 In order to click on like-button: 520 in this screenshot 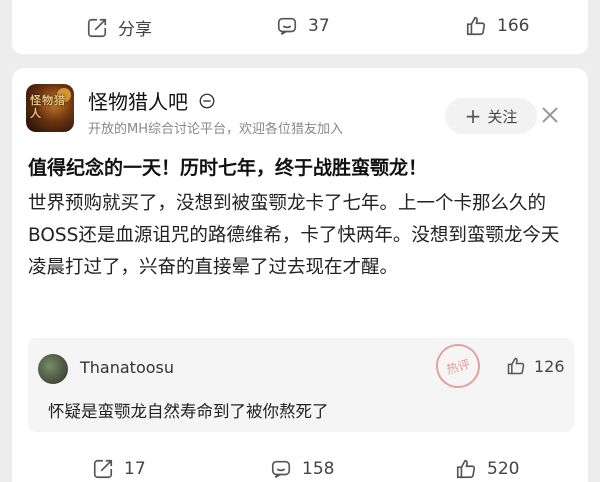, I will do `click(487, 469)`.